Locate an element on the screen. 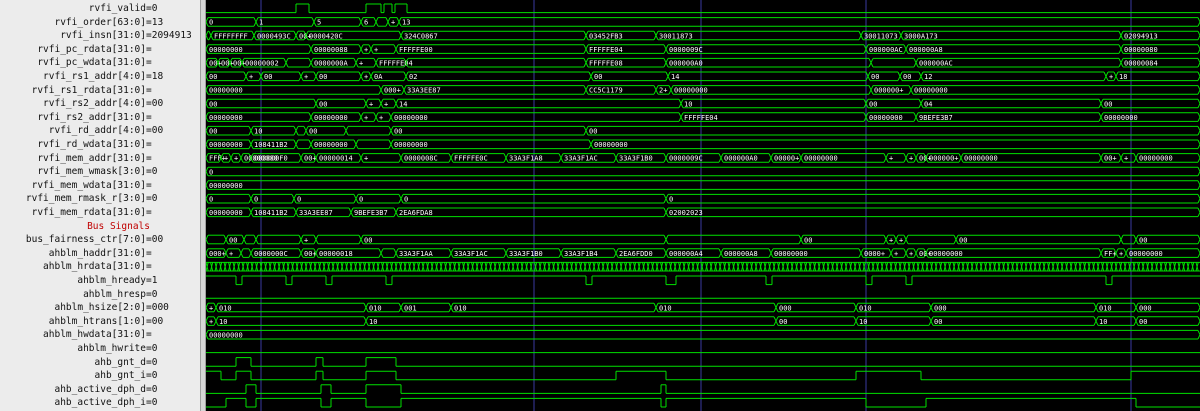 The image size is (1200, 411). signal-name-row: ahblm_hready = 1 is located at coordinates (98, 281).